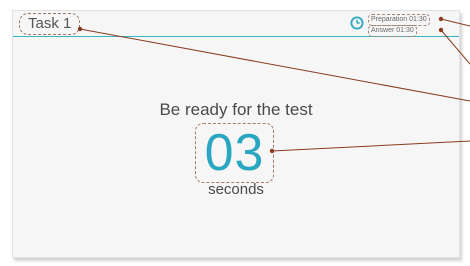 The image size is (470, 266). I want to click on ready-prompt: Be ready for the test, so click(236, 109).